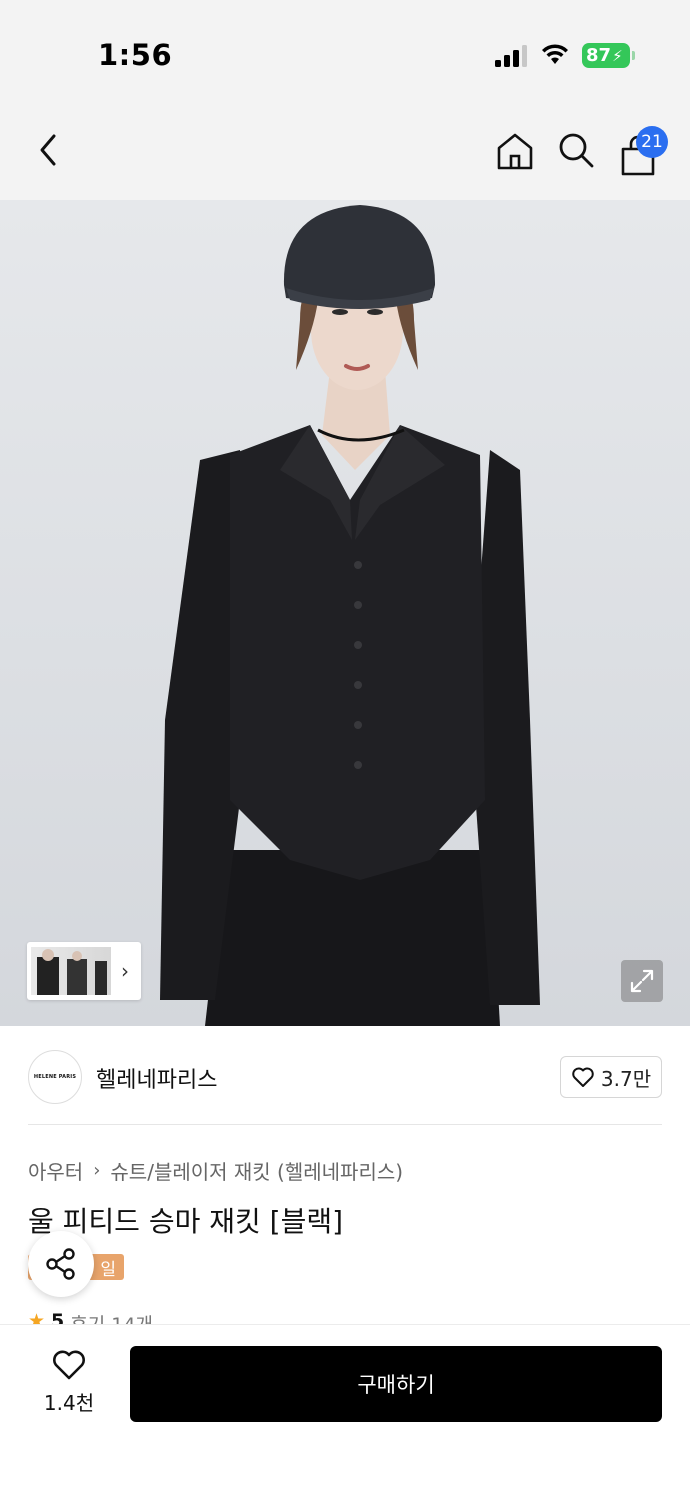 The width and height of the screenshot is (690, 1500). I want to click on cart-button: 21, so click(648, 151).